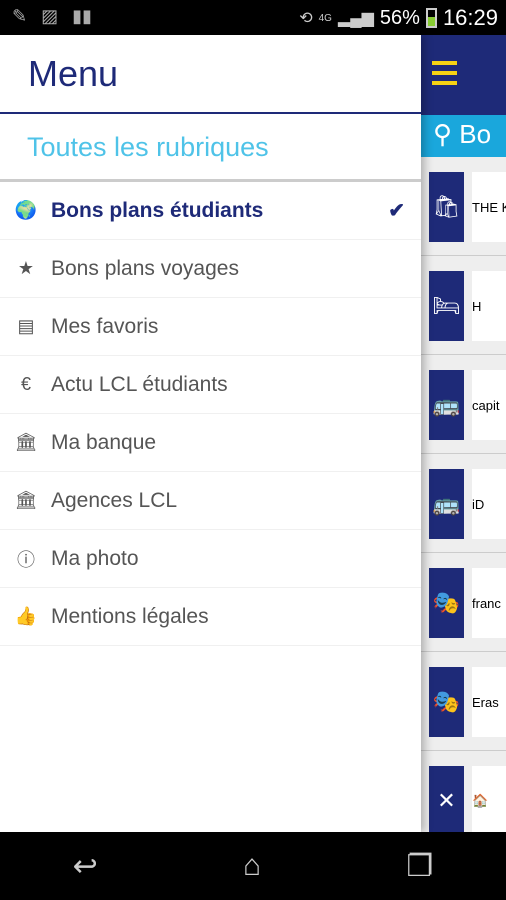 The width and height of the screenshot is (506, 900). What do you see at coordinates (253, 17) in the screenshot?
I see `status-bar: ✎ ▨ ▮▮ ⟲ 4G ▂▄▆ 56% 16:29` at bounding box center [253, 17].